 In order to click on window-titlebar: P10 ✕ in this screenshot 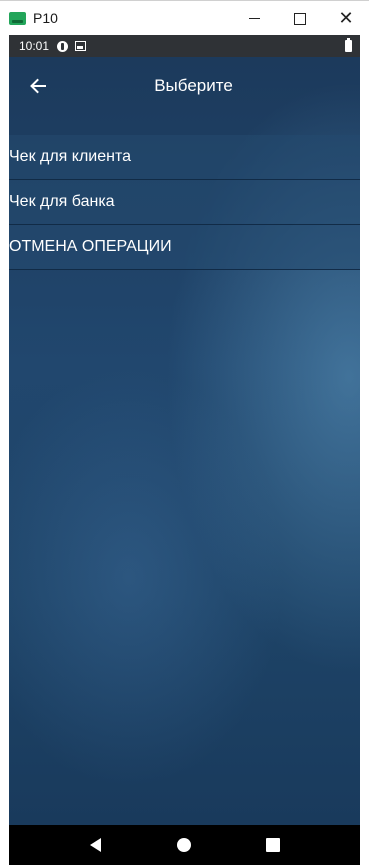, I will do `click(184, 17)`.